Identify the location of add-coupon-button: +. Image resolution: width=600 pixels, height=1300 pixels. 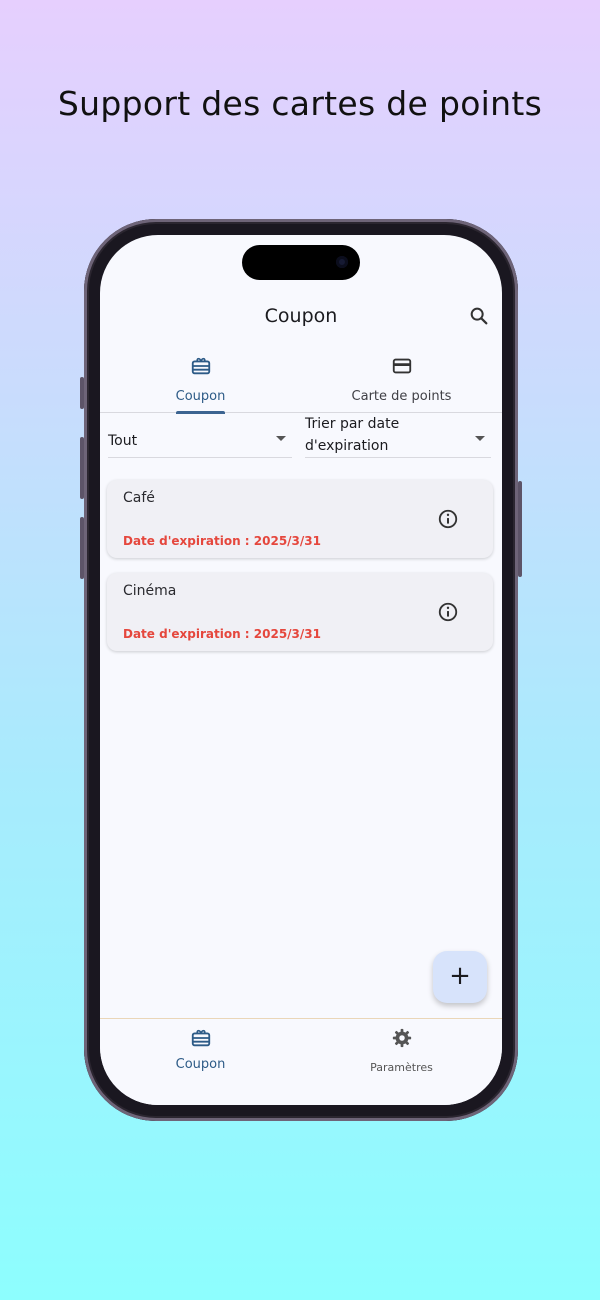
(460, 977).